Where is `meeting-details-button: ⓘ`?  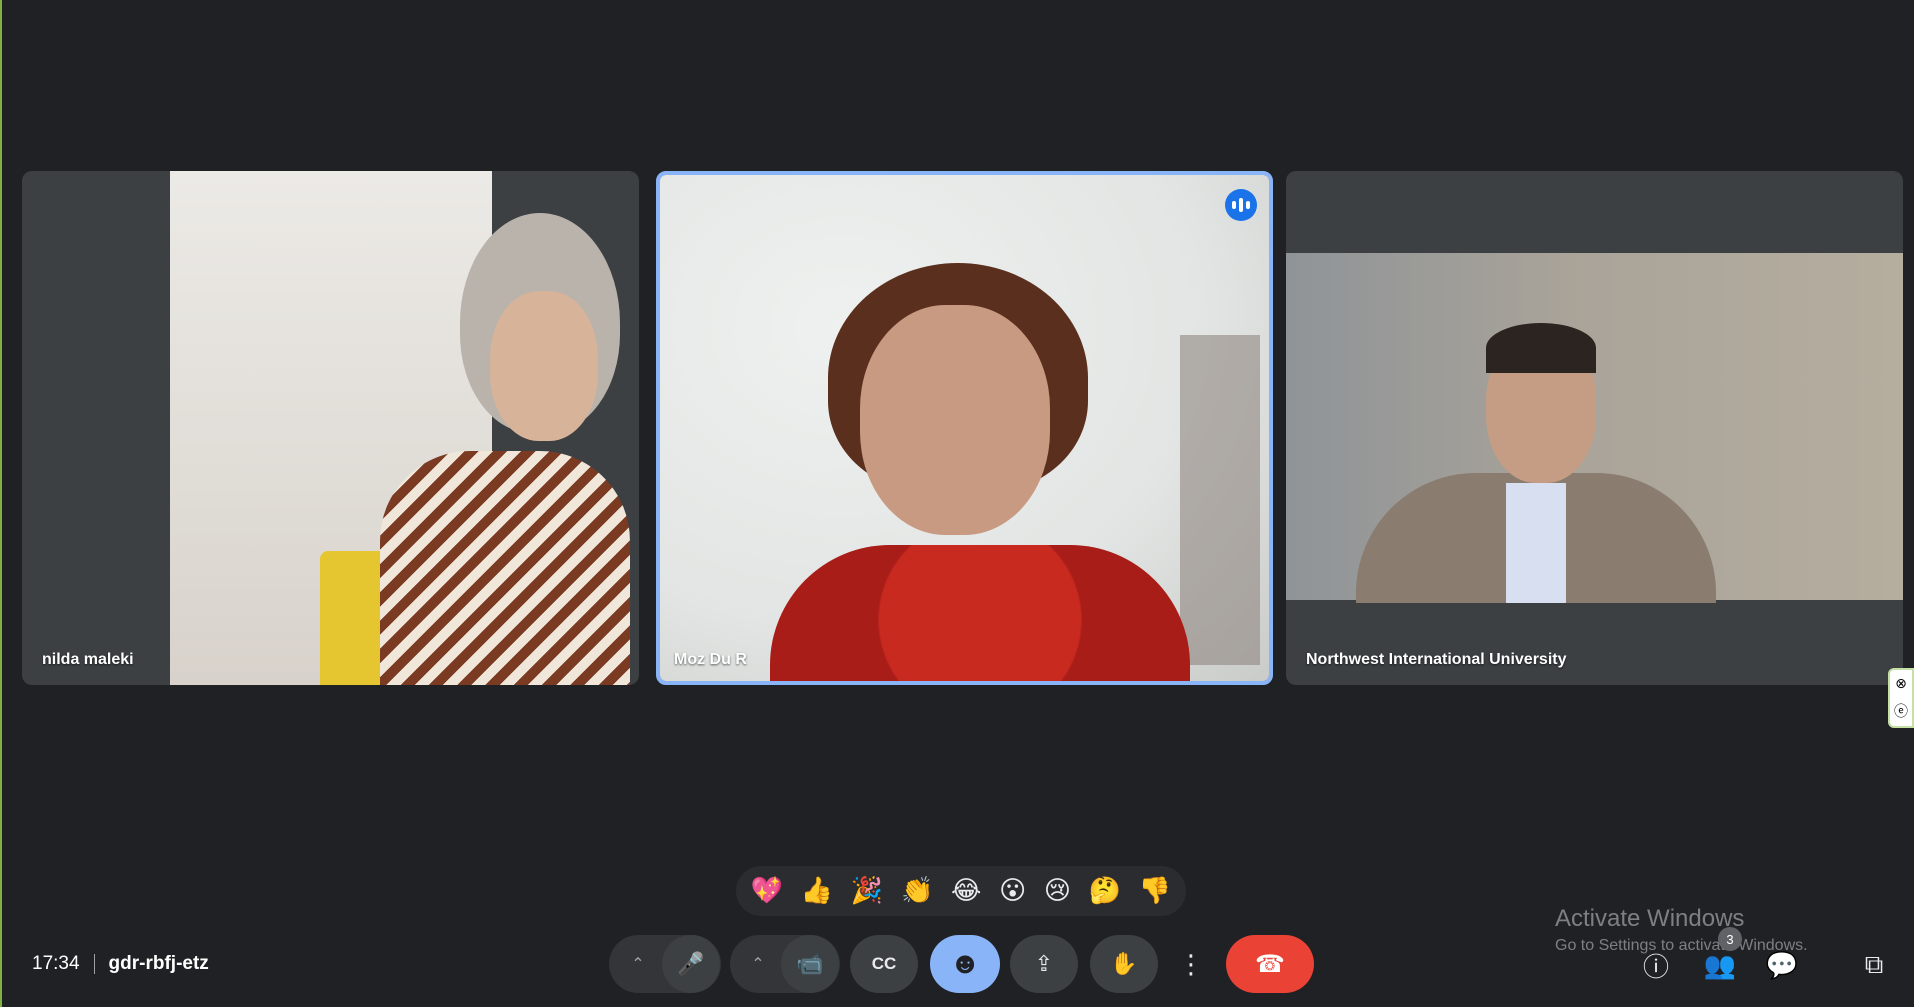 meeting-details-button: ⓘ is located at coordinates (1656, 965).